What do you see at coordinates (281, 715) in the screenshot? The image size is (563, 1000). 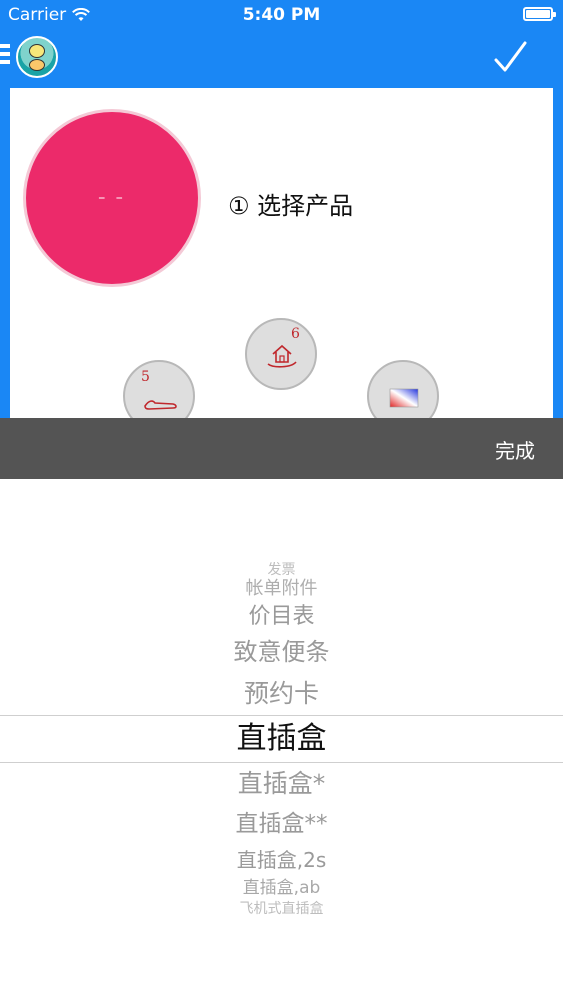 I see `picker-selection-line-top` at bounding box center [281, 715].